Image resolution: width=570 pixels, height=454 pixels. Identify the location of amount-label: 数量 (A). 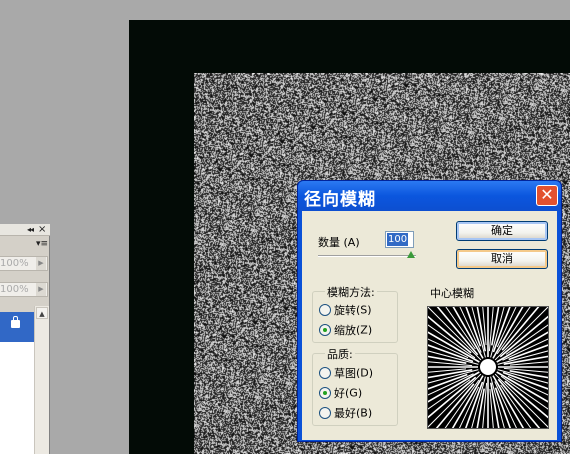
(339, 242).